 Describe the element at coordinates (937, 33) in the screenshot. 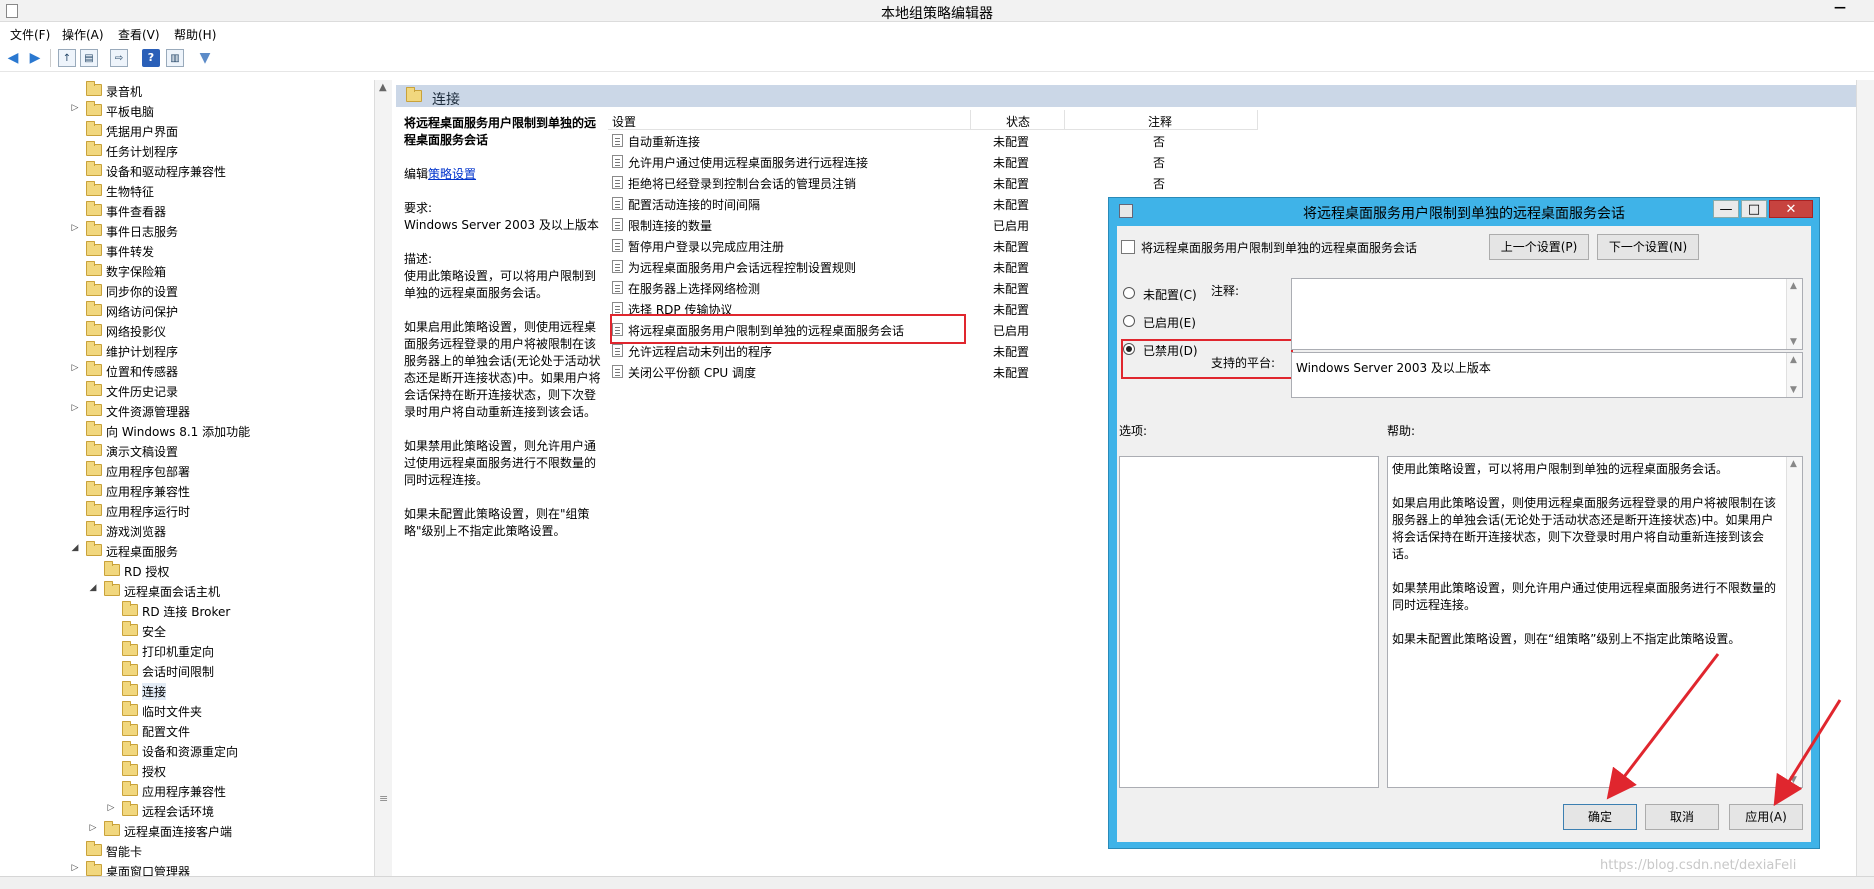

I see `menu-bar: 文件(F) 操作(A) 查看(V) 帮助(H)` at that location.